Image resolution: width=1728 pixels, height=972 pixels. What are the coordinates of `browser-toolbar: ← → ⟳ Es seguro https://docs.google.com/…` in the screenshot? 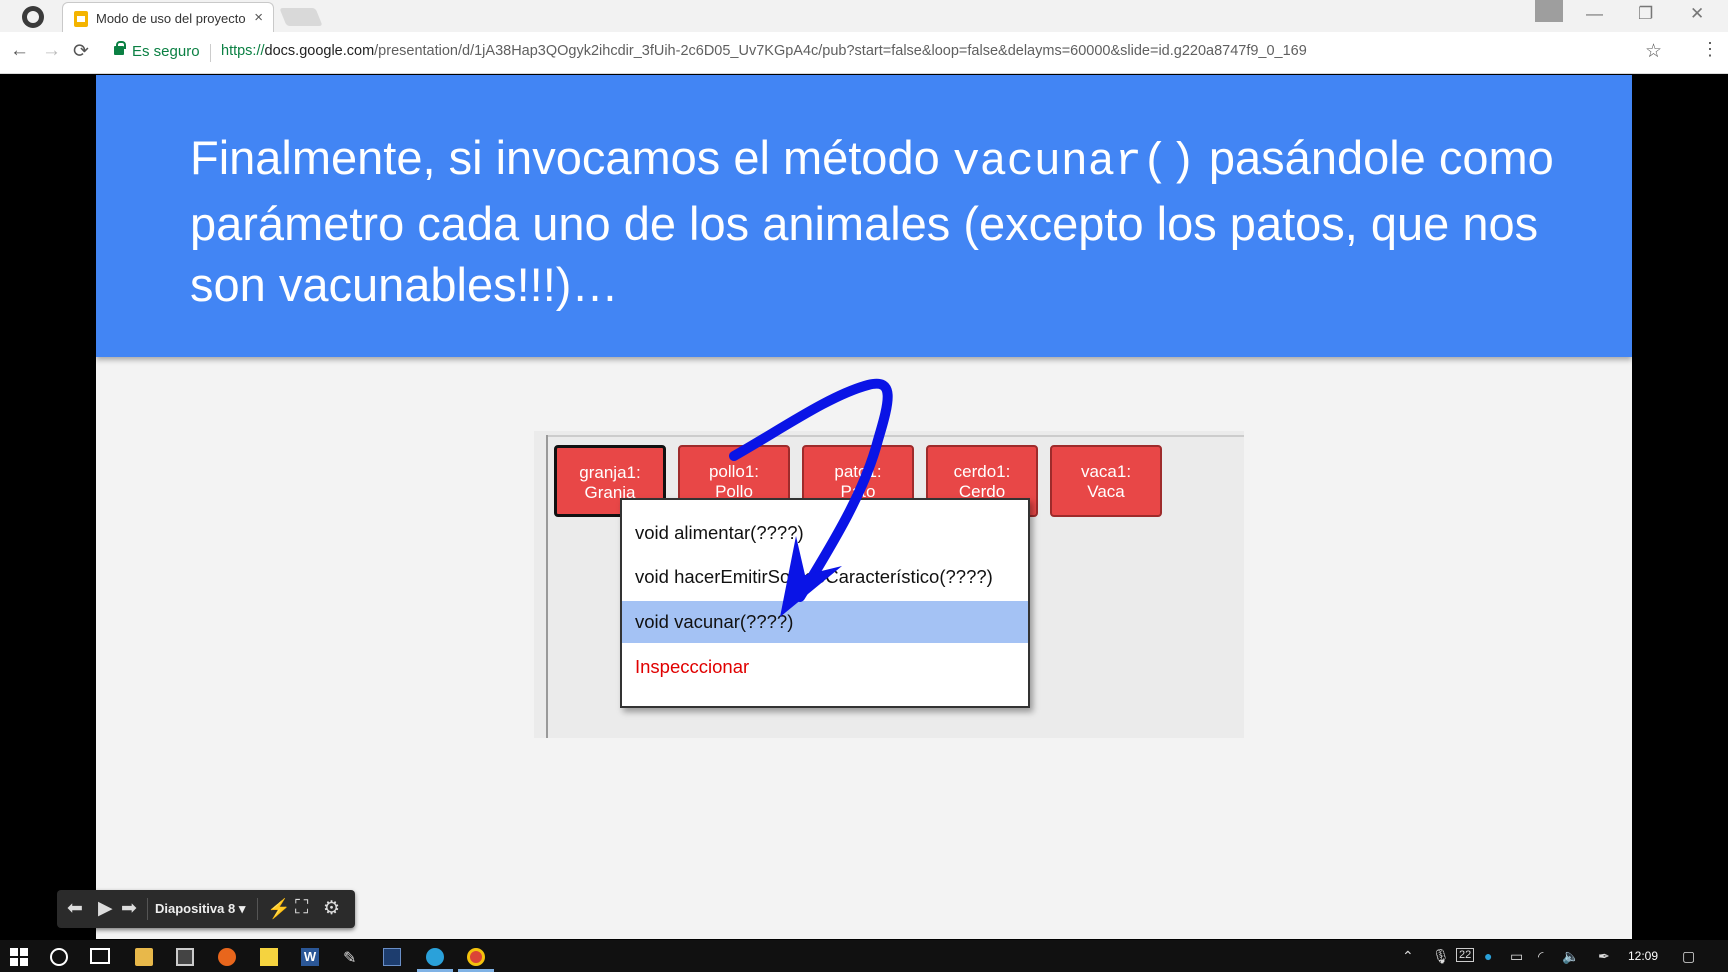 It's located at (864, 53).